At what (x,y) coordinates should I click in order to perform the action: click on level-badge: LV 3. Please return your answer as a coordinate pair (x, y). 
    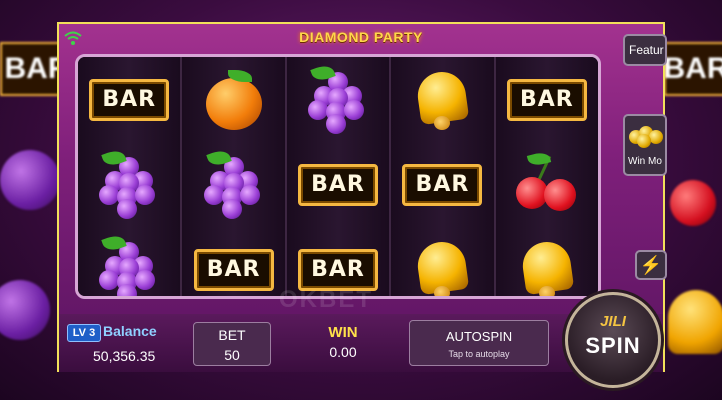
    Looking at the image, I should click on (84, 333).